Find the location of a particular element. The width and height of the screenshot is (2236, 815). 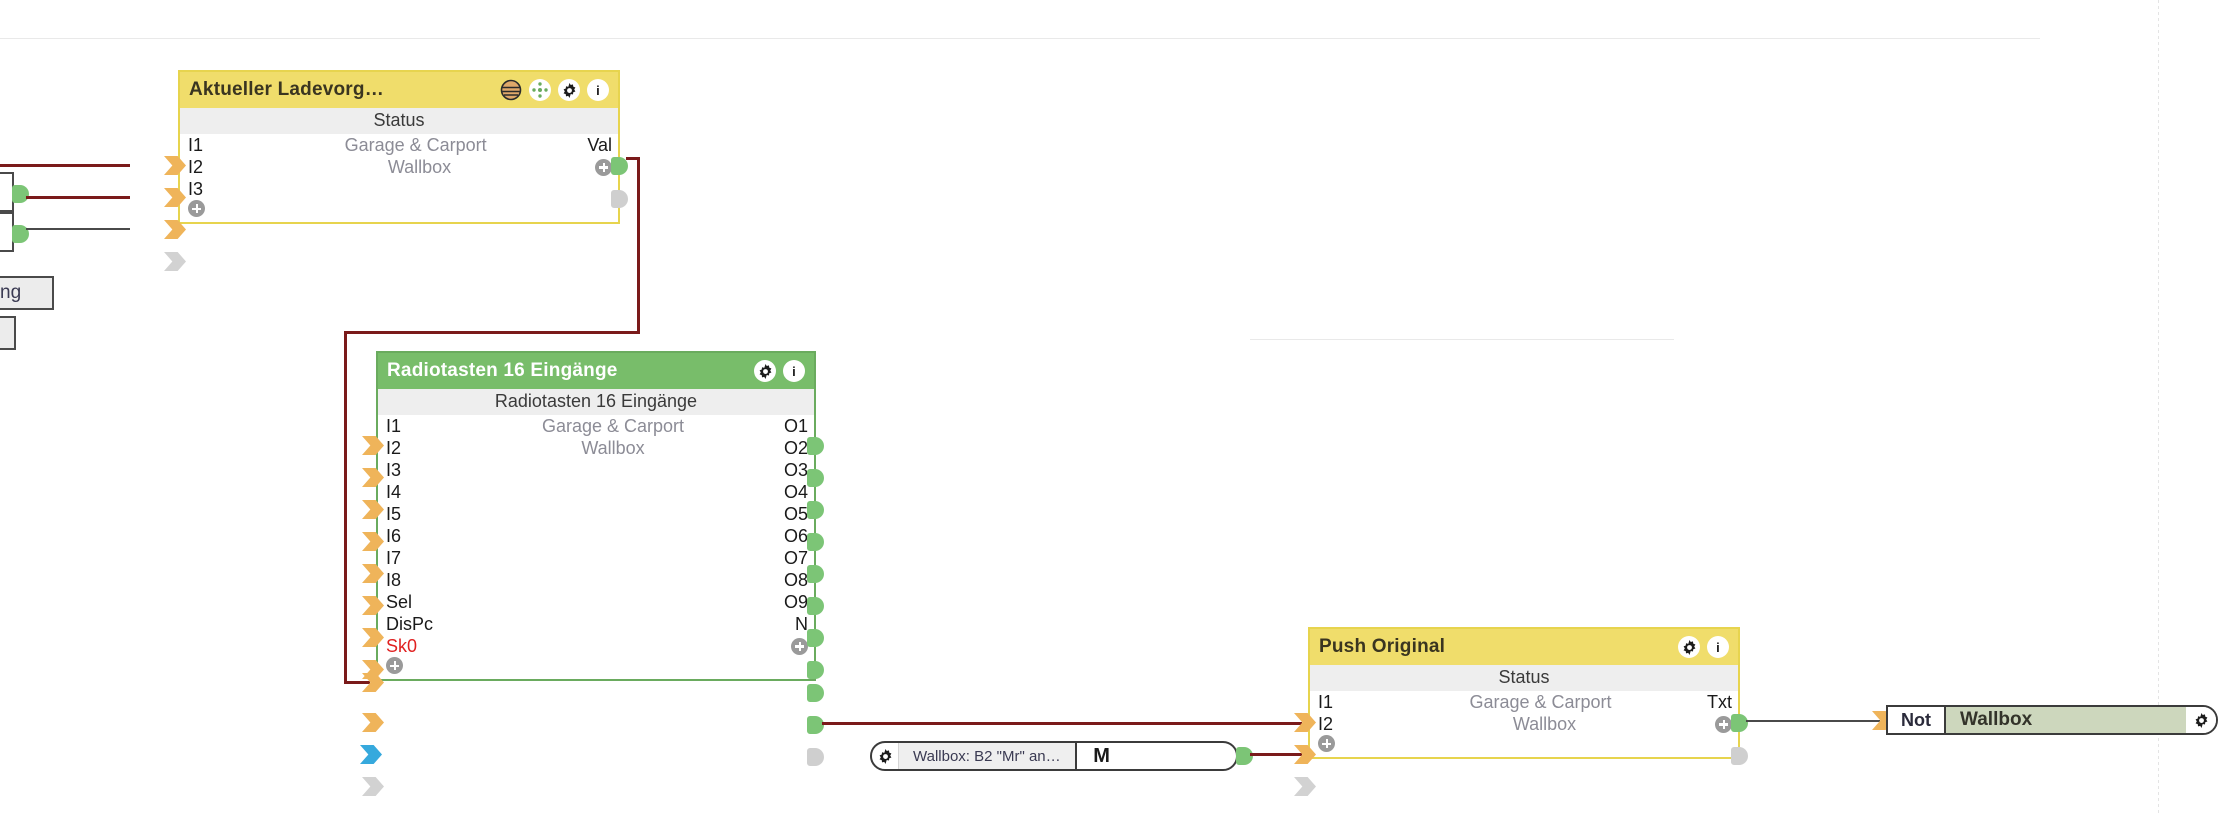

not-wallbox-widget: Not Wallbox is located at coordinates (2052, 720).